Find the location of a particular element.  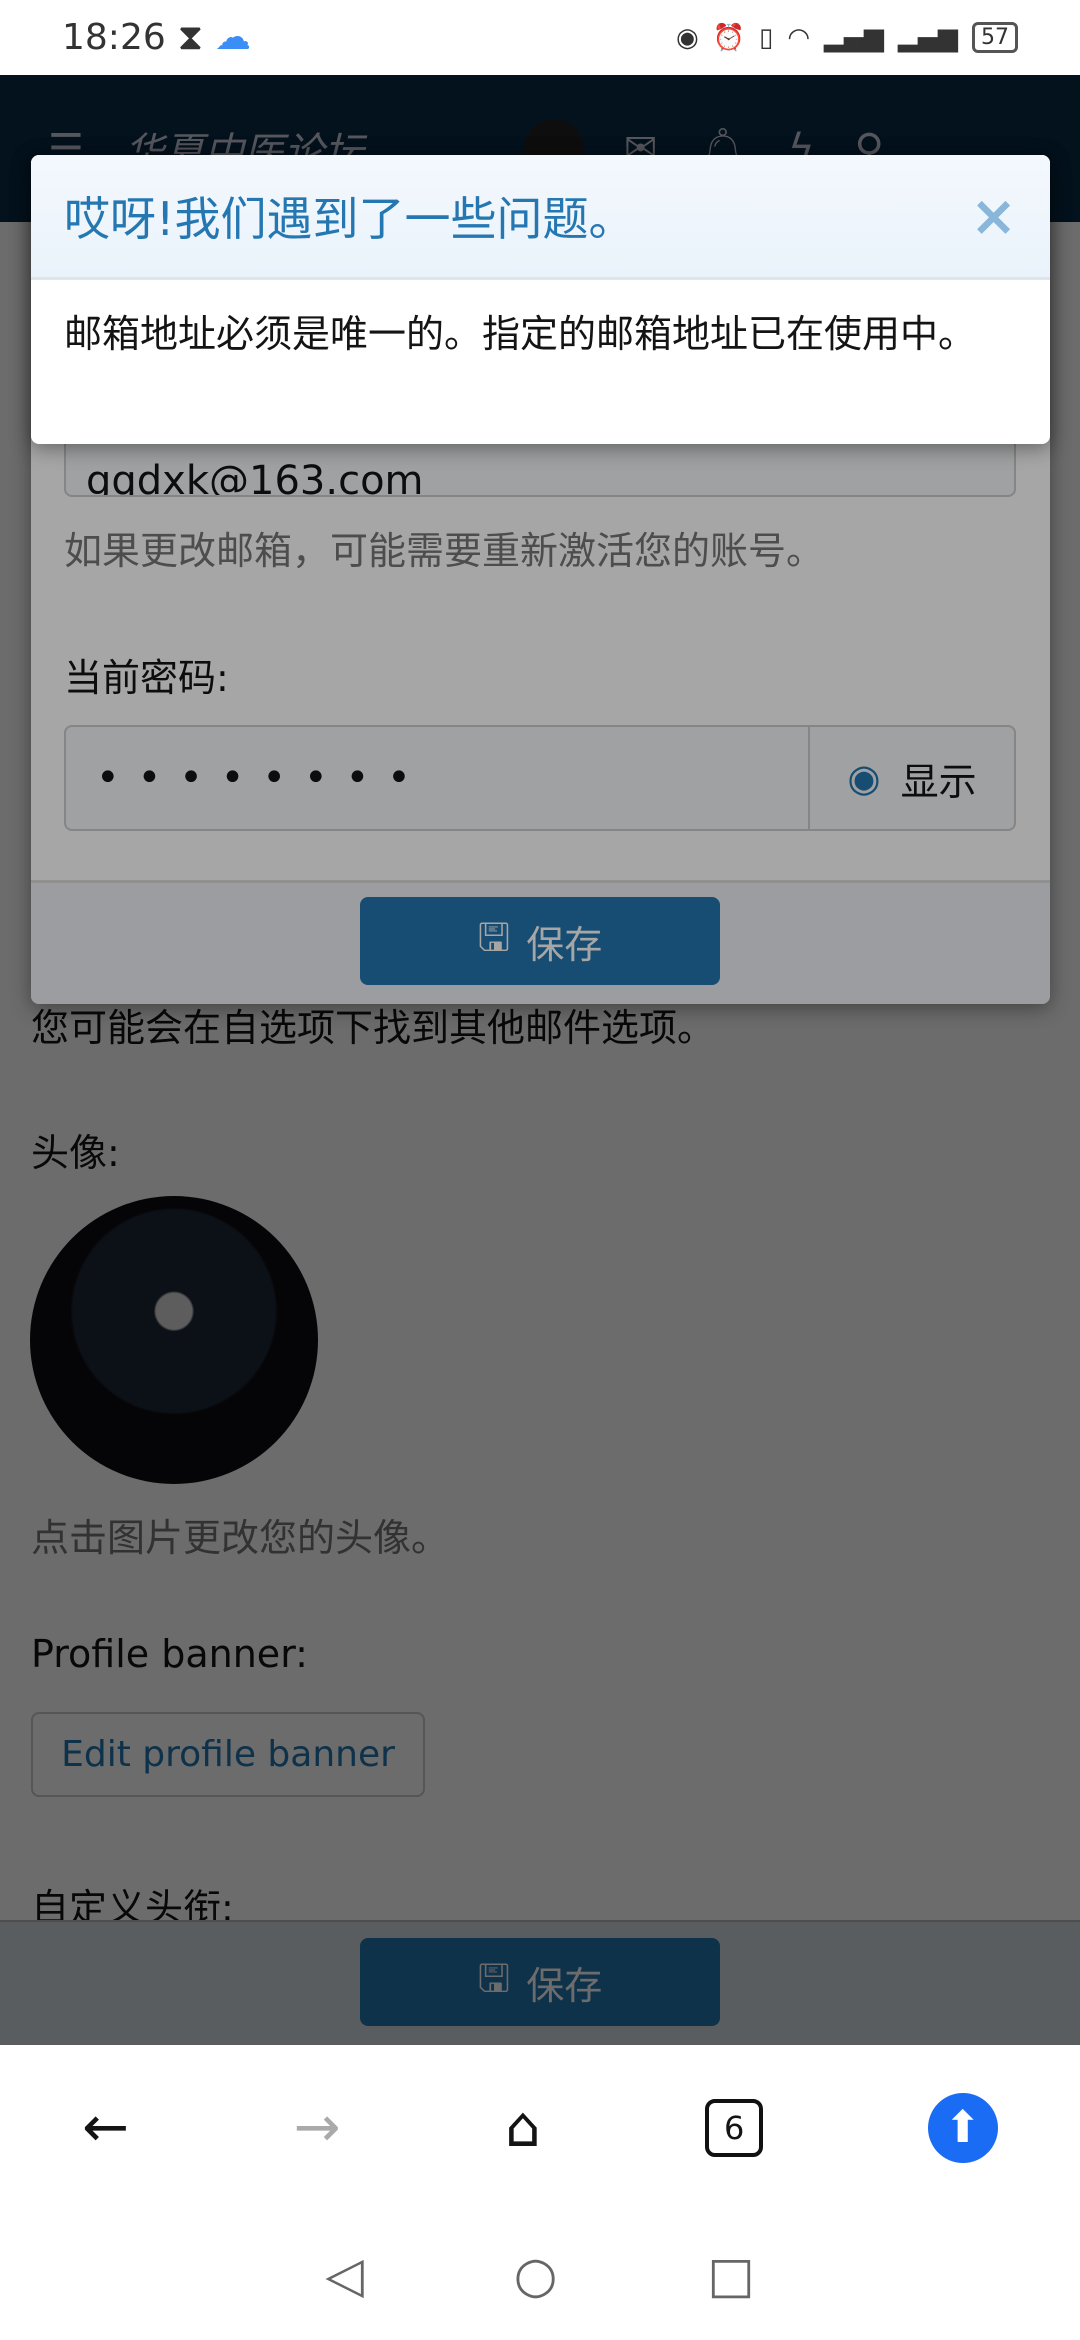

forward-icon: → is located at coordinates (317, 2127).